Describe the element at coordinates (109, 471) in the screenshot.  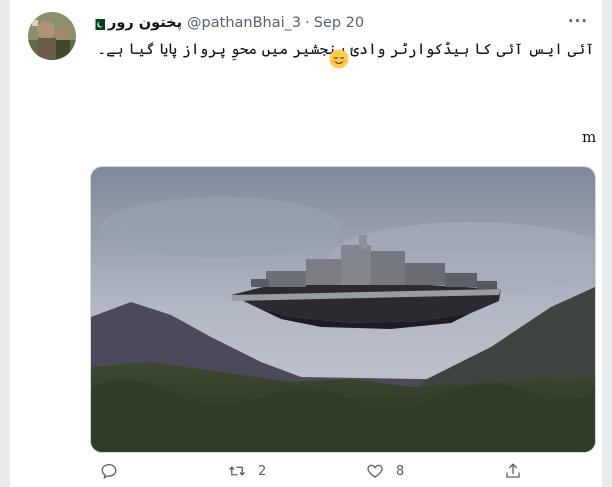
I see `reply-icon` at that location.